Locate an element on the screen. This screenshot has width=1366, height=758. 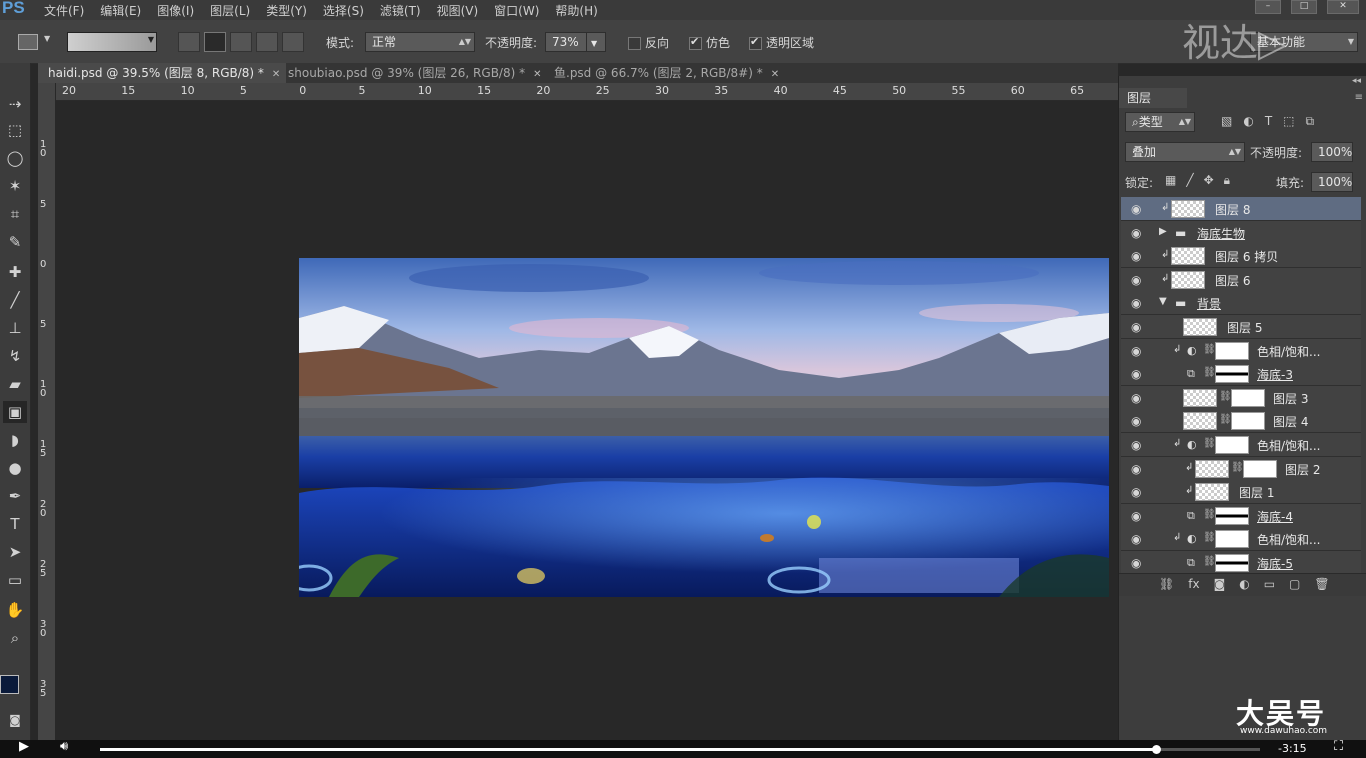
progress-knob is located at coordinates (1156, 749).